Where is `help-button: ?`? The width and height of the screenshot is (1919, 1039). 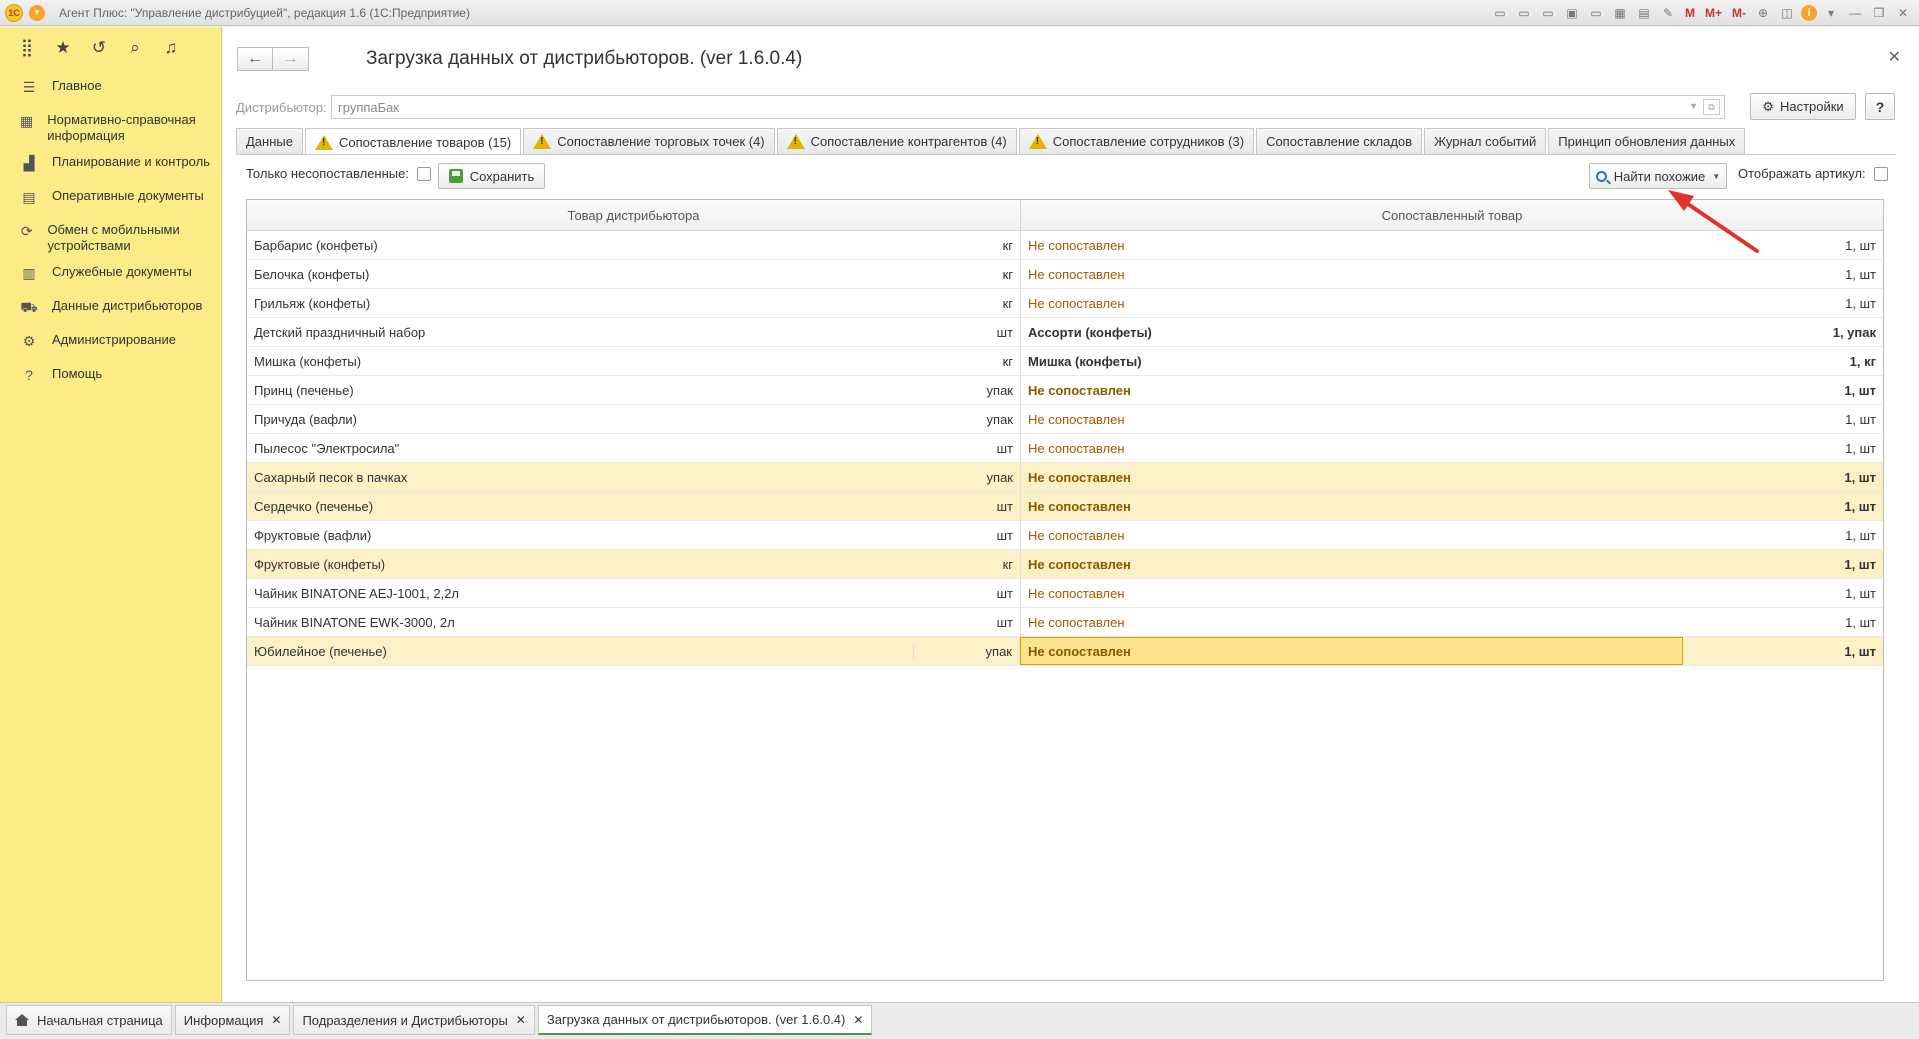
help-button: ? is located at coordinates (1880, 106).